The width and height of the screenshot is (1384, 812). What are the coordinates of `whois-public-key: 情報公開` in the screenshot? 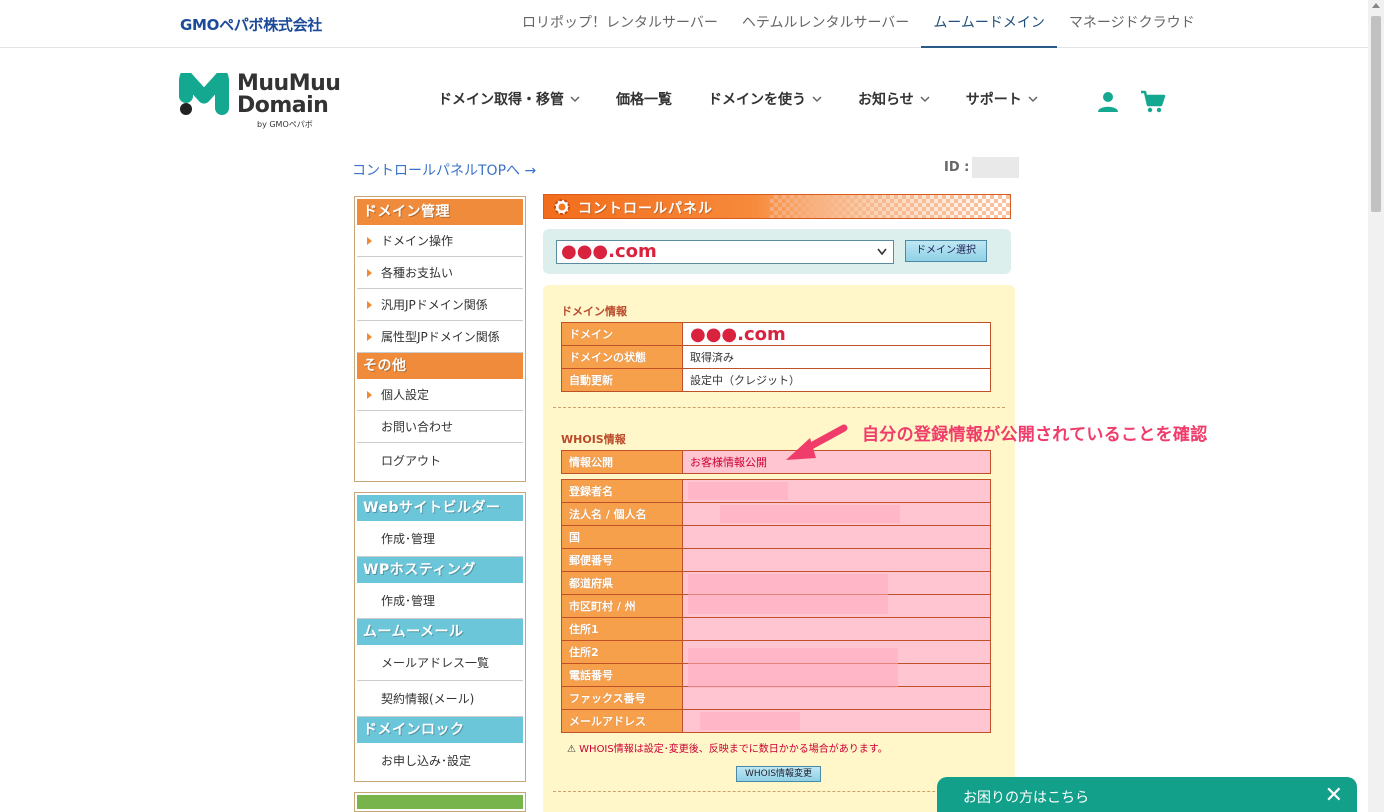 It's located at (622, 462).